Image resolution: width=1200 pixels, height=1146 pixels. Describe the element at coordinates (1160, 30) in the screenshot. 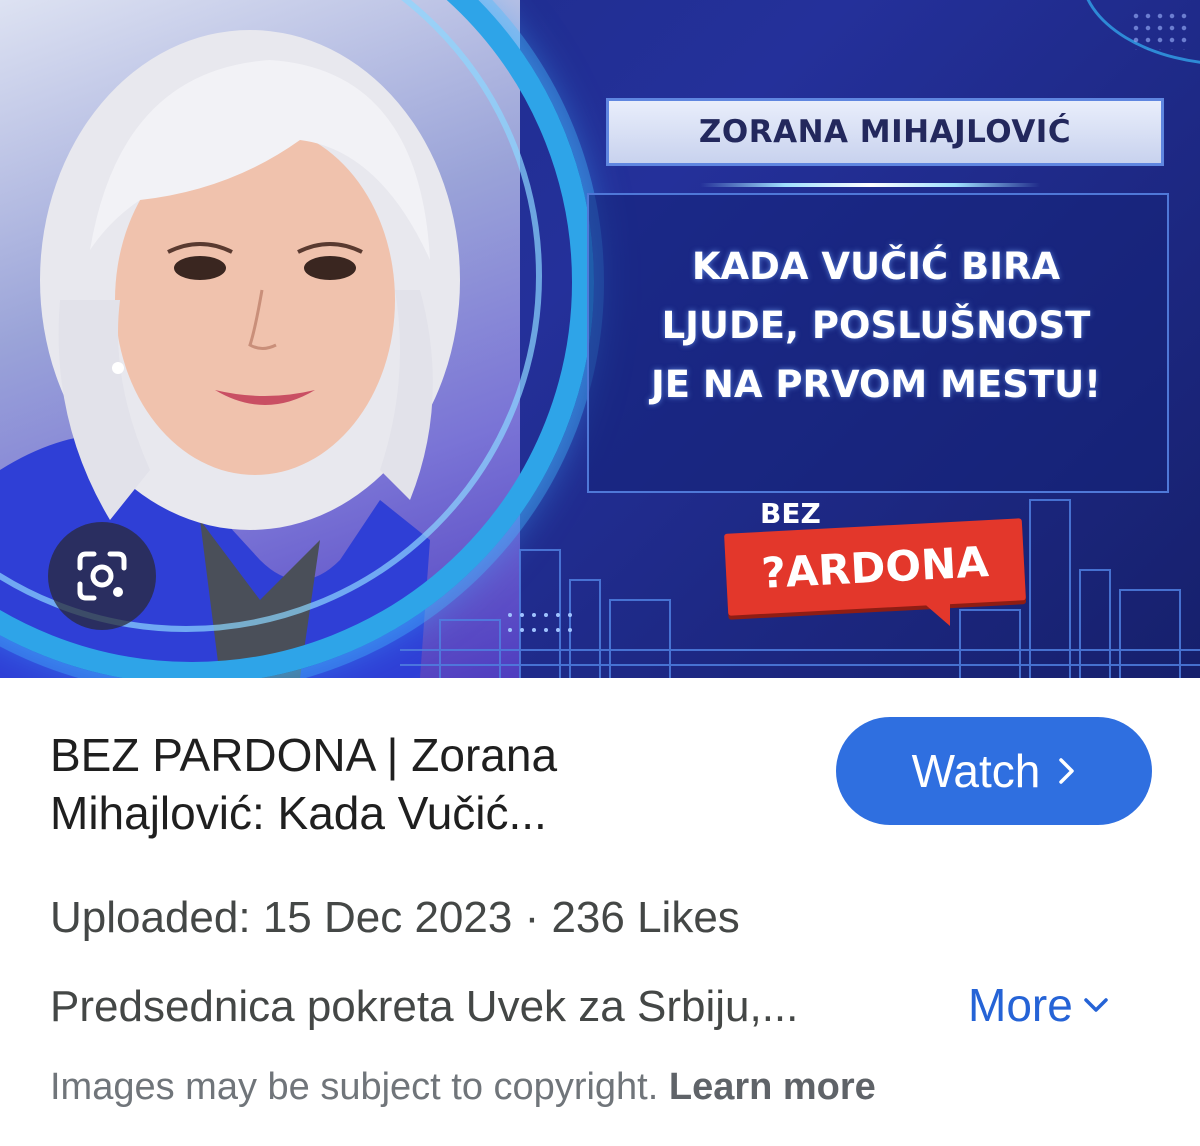

I see `decor-dots` at that location.